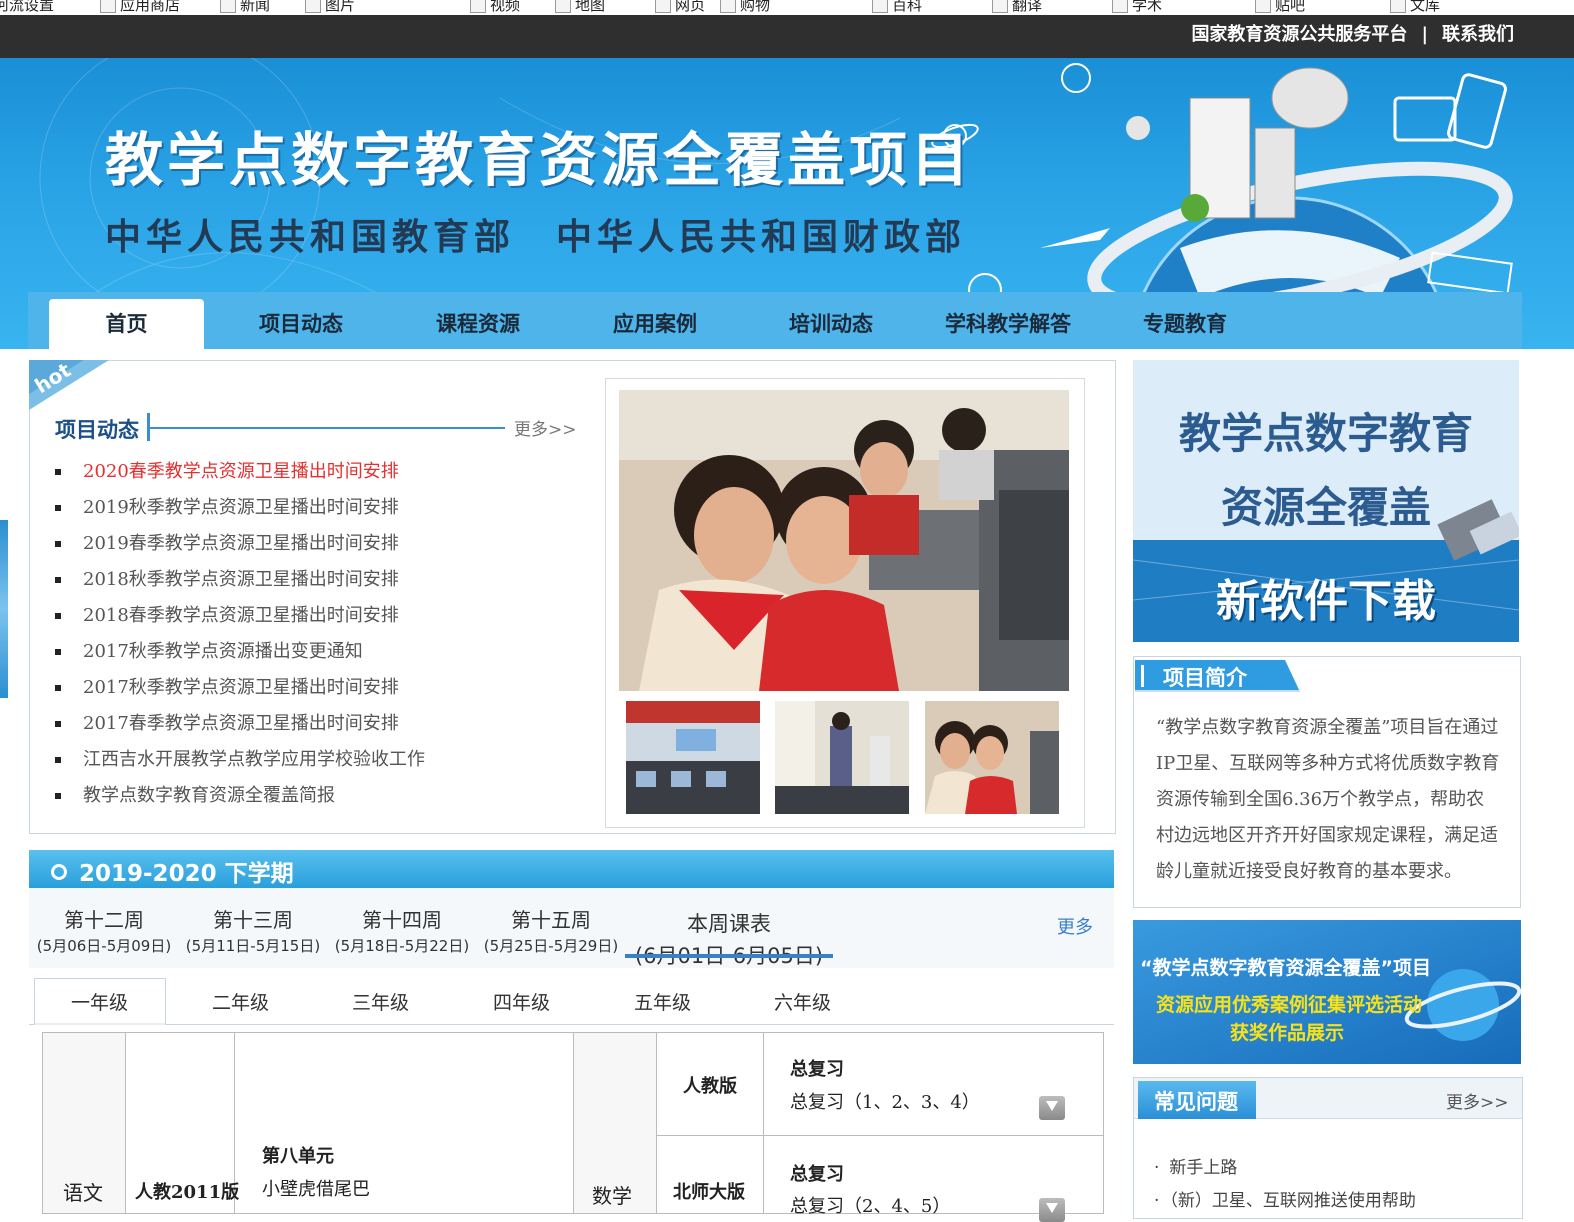  What do you see at coordinates (1477, 1100) in the screenshot?
I see `faq-more-link: 更多>>` at bounding box center [1477, 1100].